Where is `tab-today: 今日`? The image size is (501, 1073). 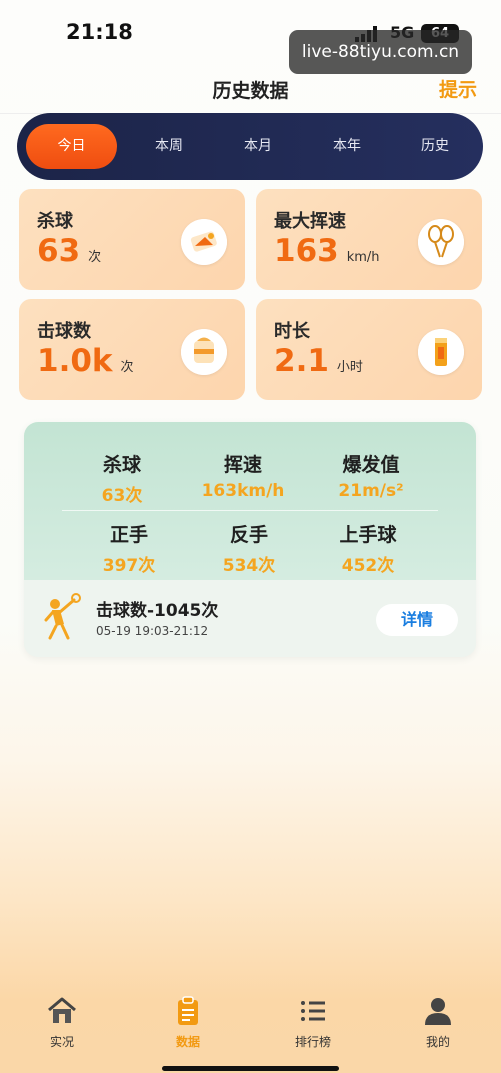 tab-today: 今日 is located at coordinates (71, 146).